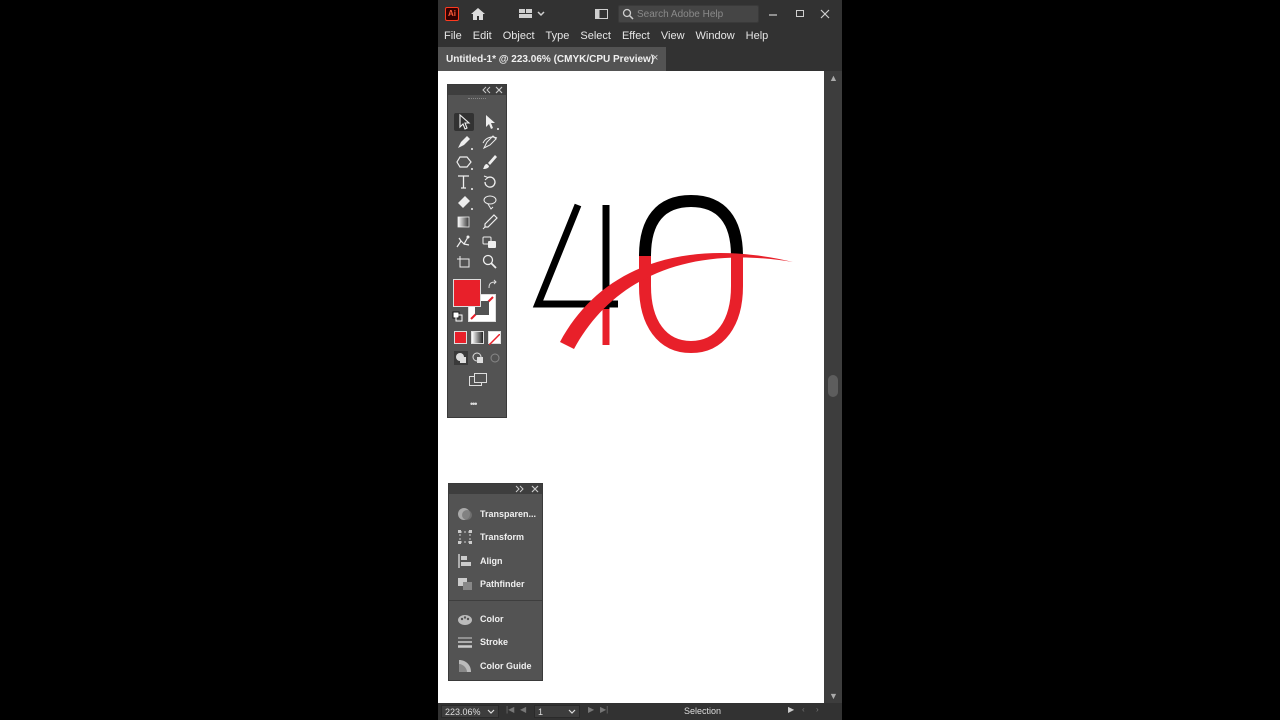  I want to click on menu-view: View, so click(673, 36).